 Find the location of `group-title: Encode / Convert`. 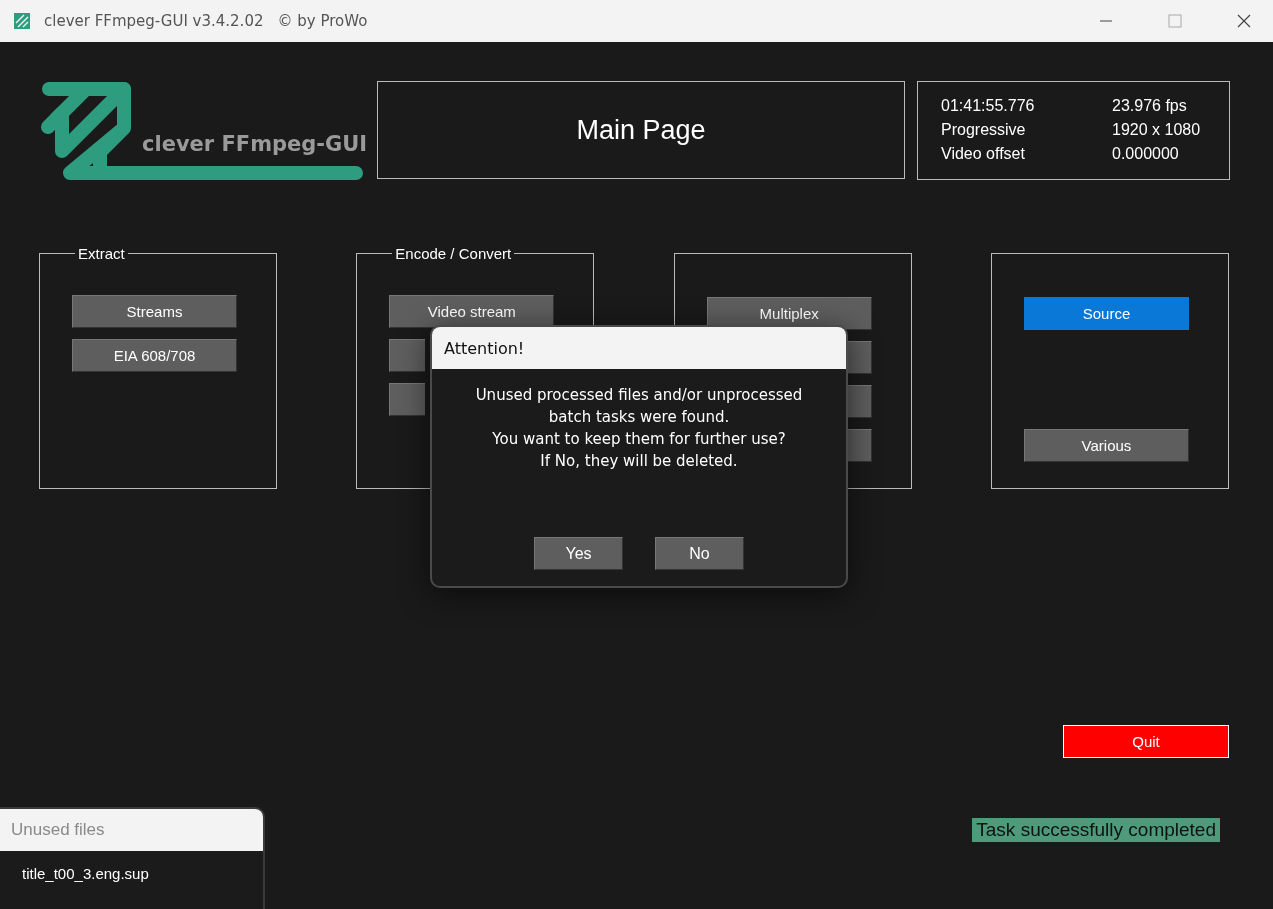

group-title: Encode / Convert is located at coordinates (453, 253).